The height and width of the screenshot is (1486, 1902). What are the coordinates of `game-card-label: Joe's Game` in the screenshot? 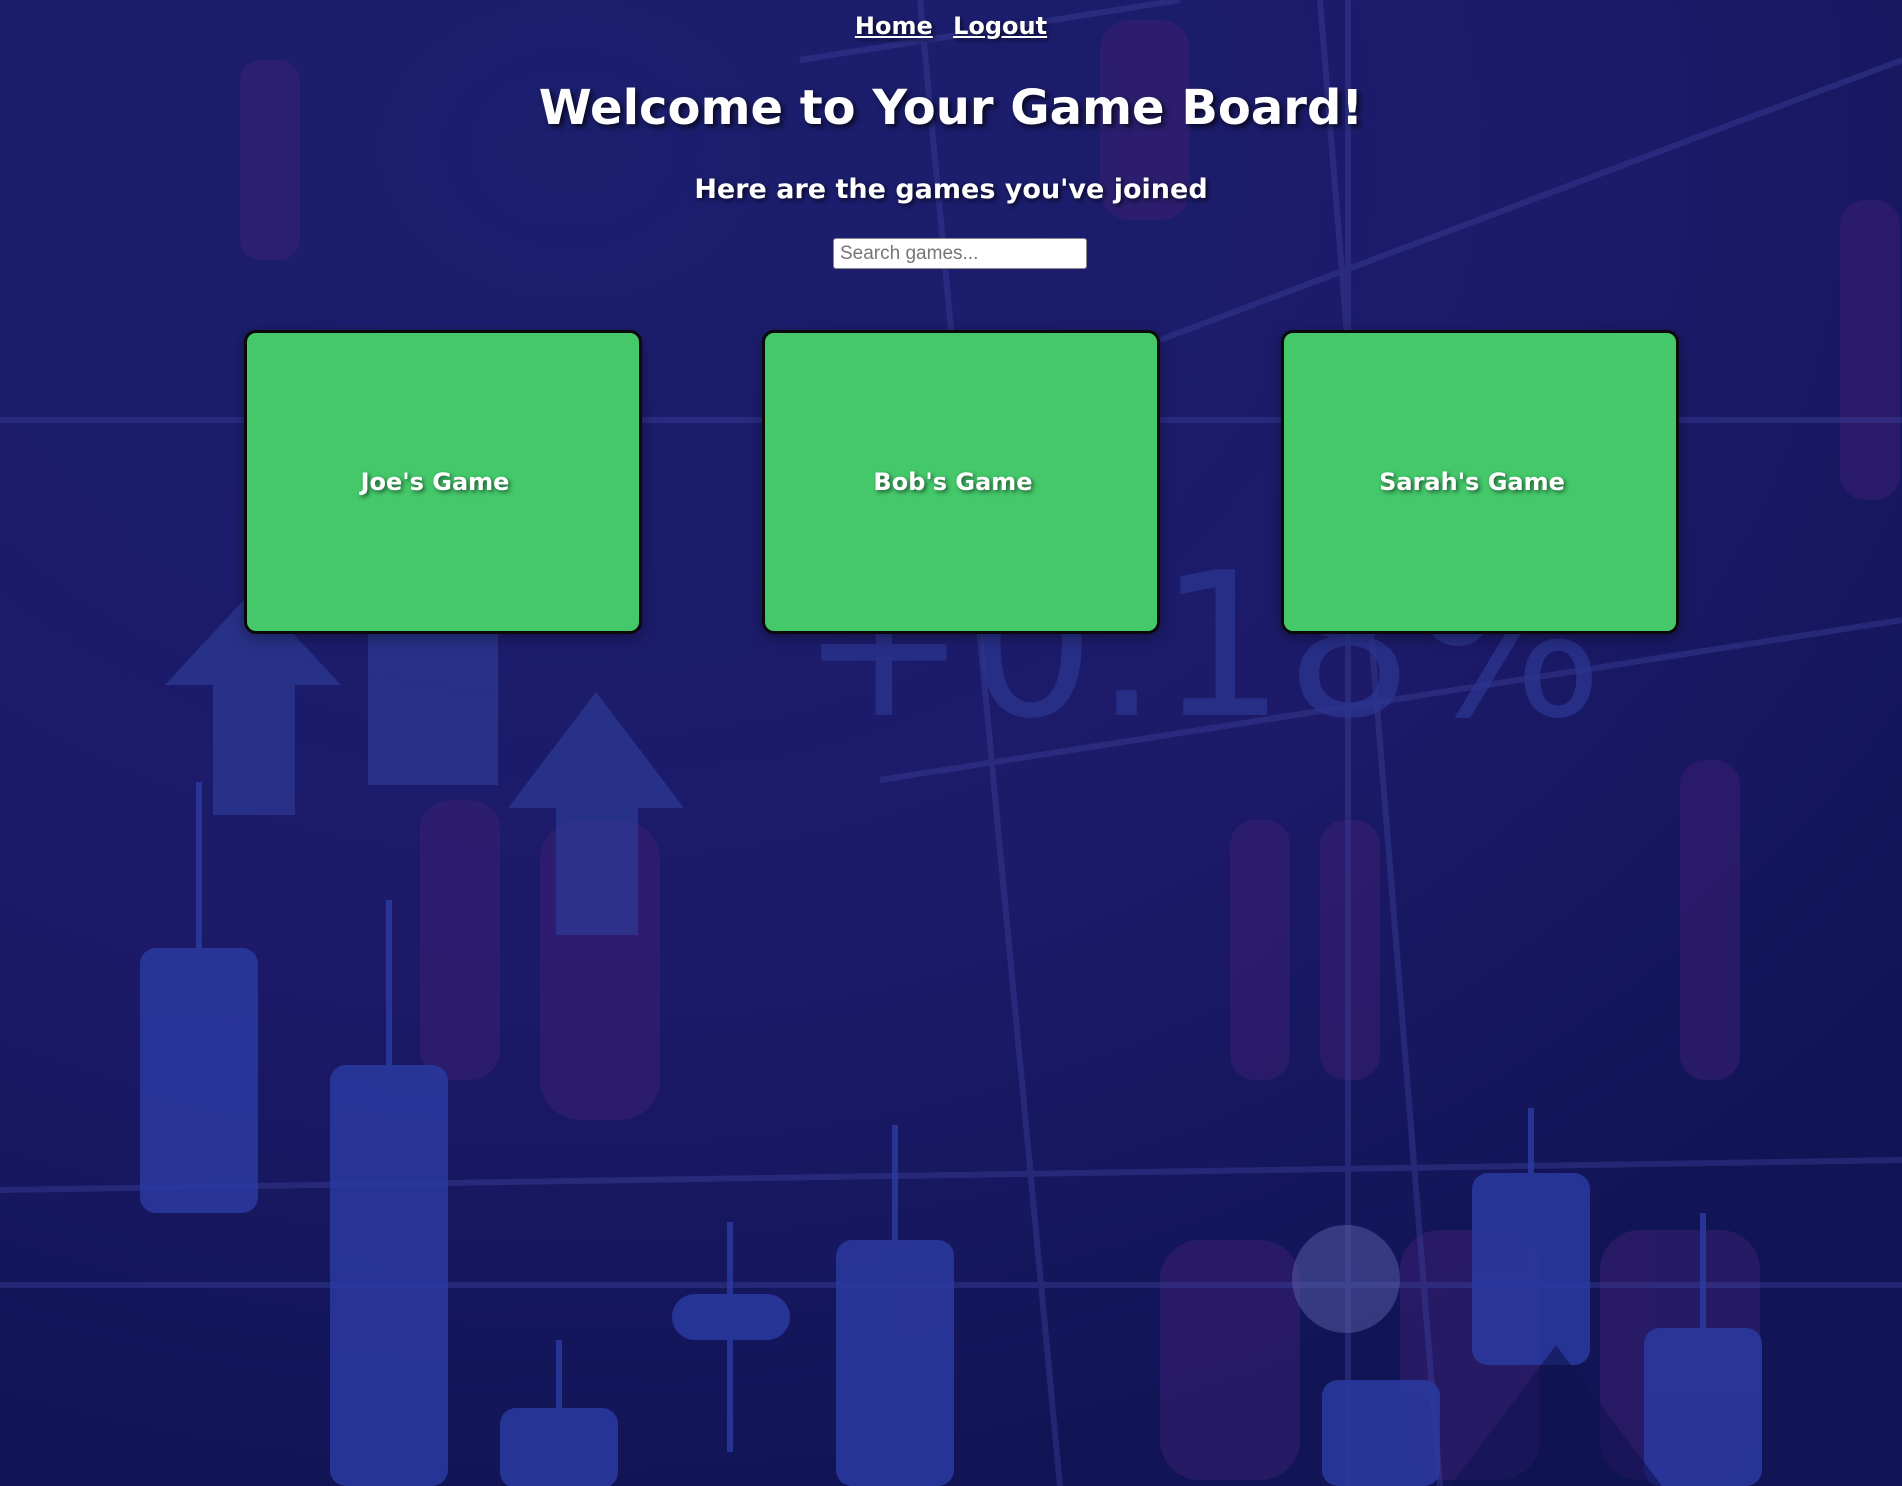 It's located at (435, 482).